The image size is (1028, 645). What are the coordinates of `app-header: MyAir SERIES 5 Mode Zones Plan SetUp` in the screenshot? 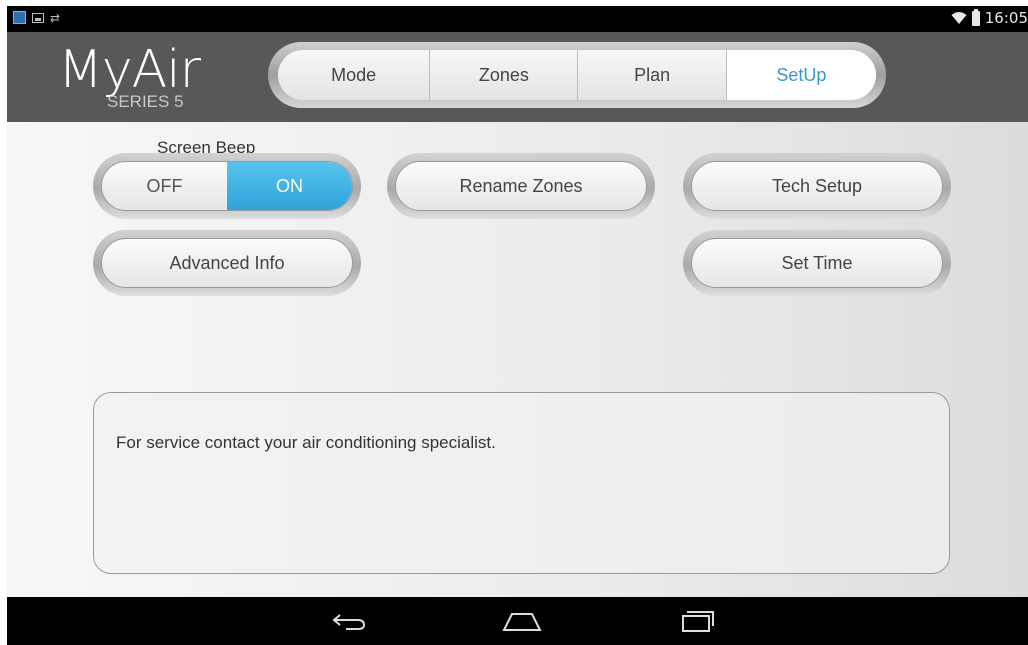 It's located at (517, 77).